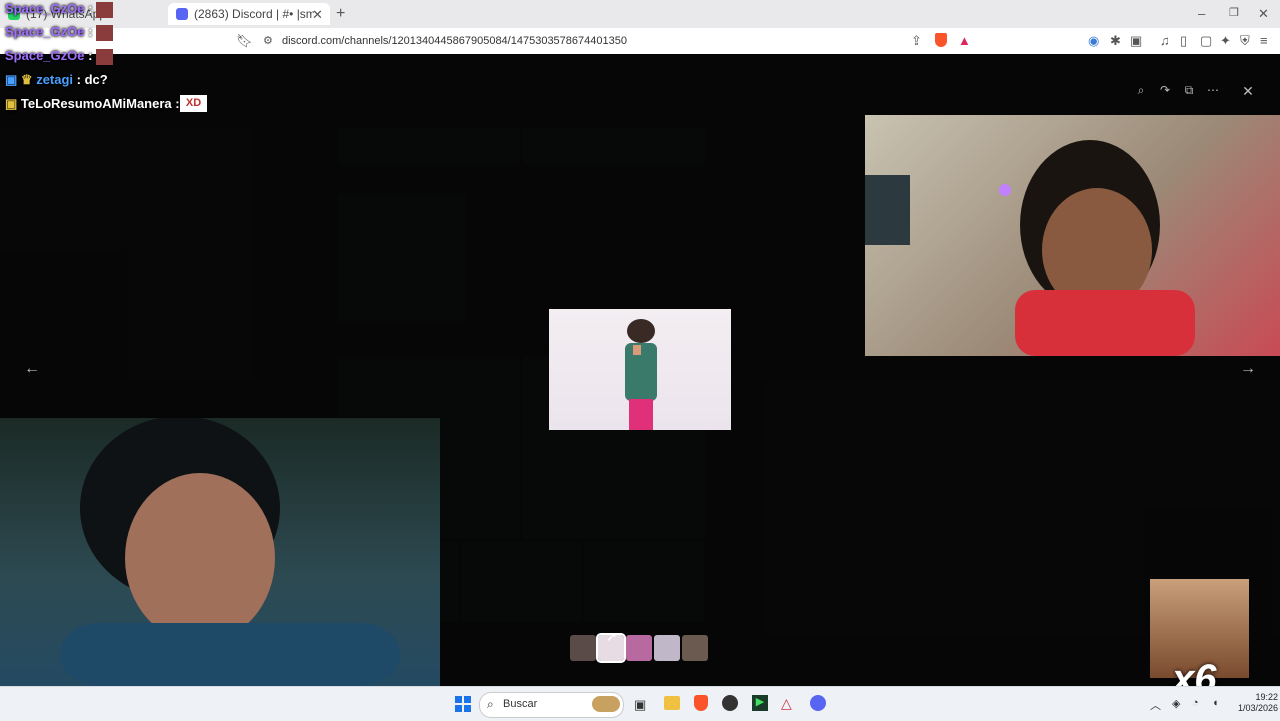  What do you see at coordinates (701, 703) in the screenshot?
I see `brave-browser-icon` at bounding box center [701, 703].